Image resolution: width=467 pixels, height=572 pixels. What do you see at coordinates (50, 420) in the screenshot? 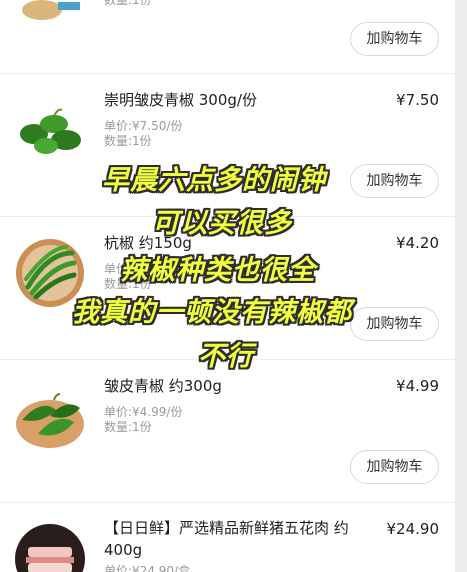
I see `green-peppers-plate-image` at bounding box center [50, 420].